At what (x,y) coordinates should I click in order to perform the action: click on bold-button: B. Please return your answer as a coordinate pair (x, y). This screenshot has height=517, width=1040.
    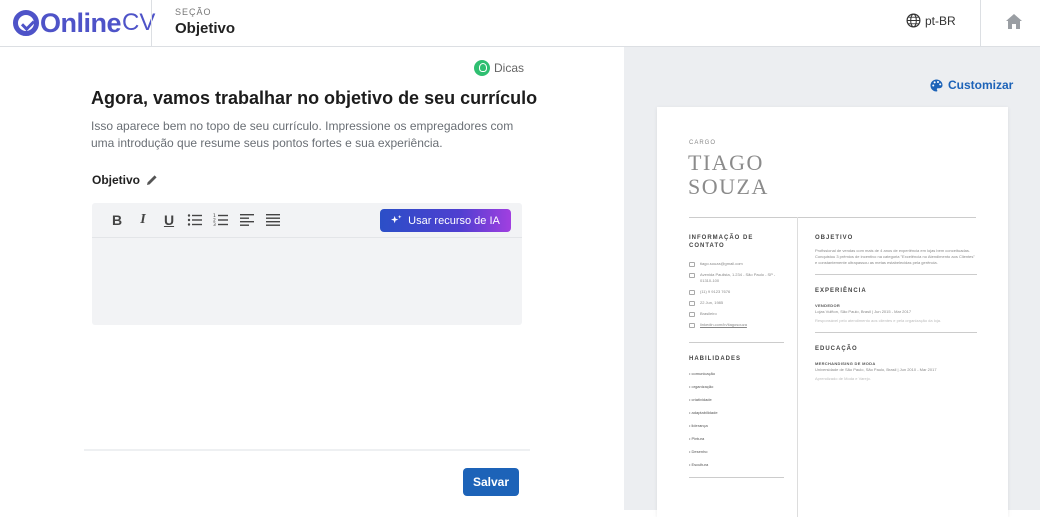
    Looking at the image, I should click on (117, 220).